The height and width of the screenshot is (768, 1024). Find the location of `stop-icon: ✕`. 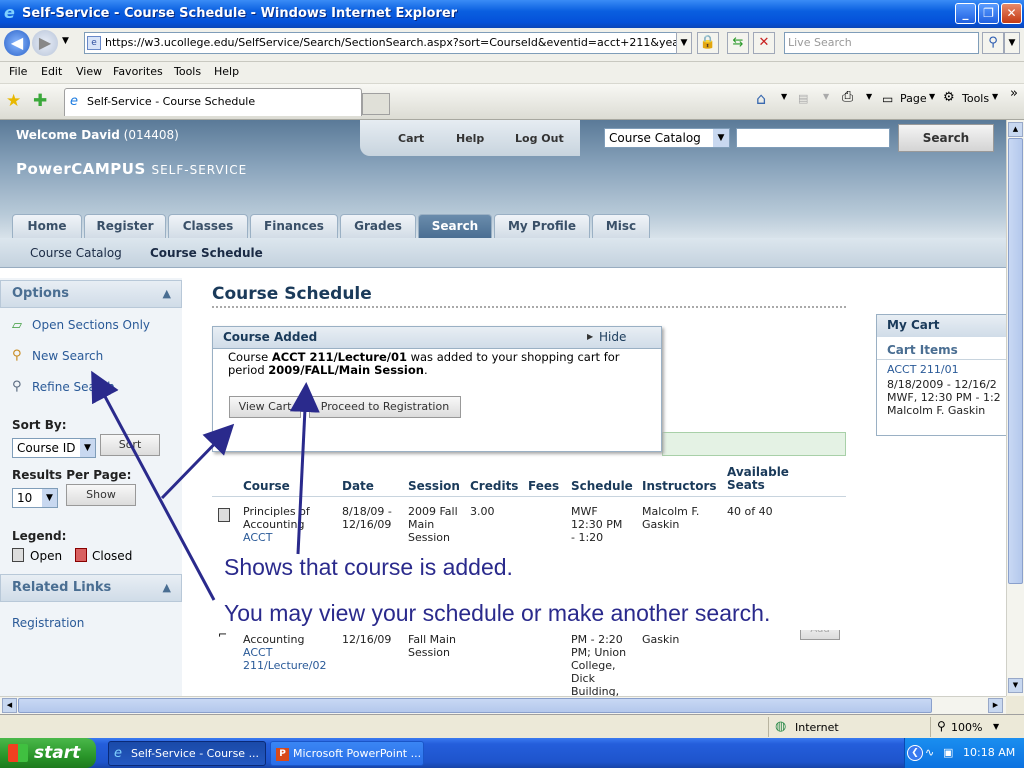

stop-icon: ✕ is located at coordinates (764, 43).